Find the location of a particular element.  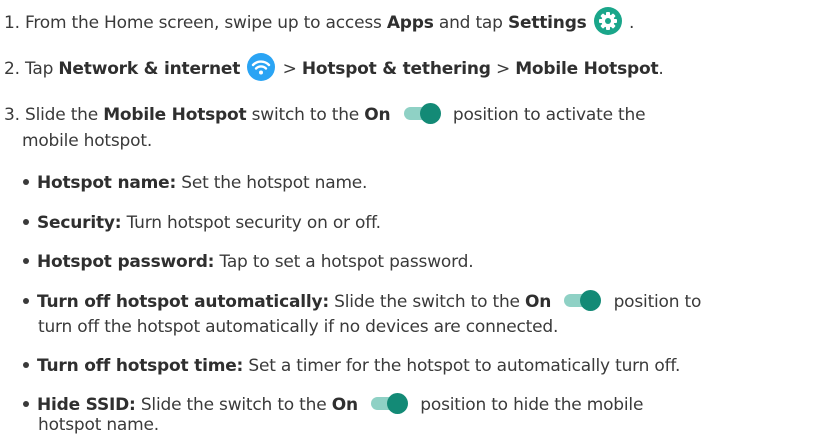

step-3-text-2: switch to the is located at coordinates (305, 115).